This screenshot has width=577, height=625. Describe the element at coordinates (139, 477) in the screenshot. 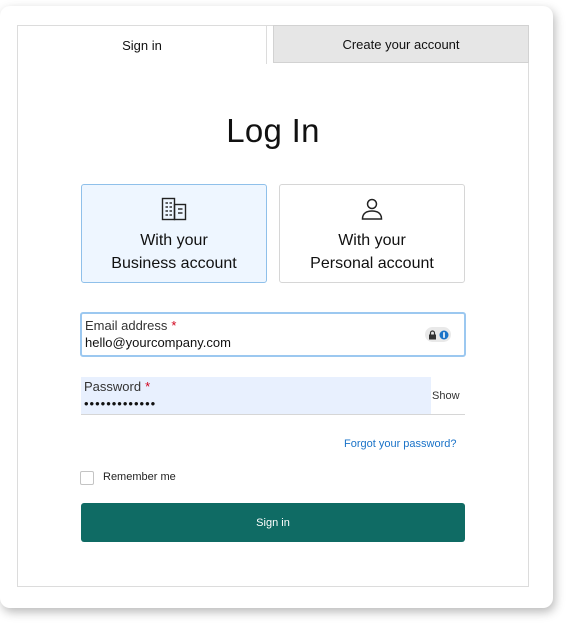

I see `remember-me-label: Remember me` at that location.